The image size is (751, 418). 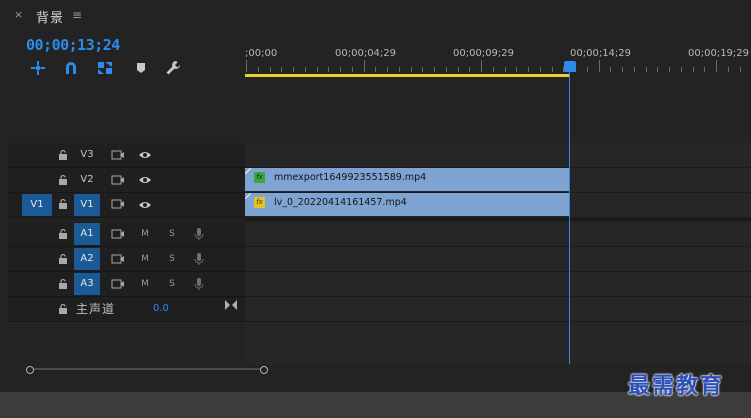 What do you see at coordinates (498, 343) in the screenshot?
I see `track-lane-spacer` at bounding box center [498, 343].